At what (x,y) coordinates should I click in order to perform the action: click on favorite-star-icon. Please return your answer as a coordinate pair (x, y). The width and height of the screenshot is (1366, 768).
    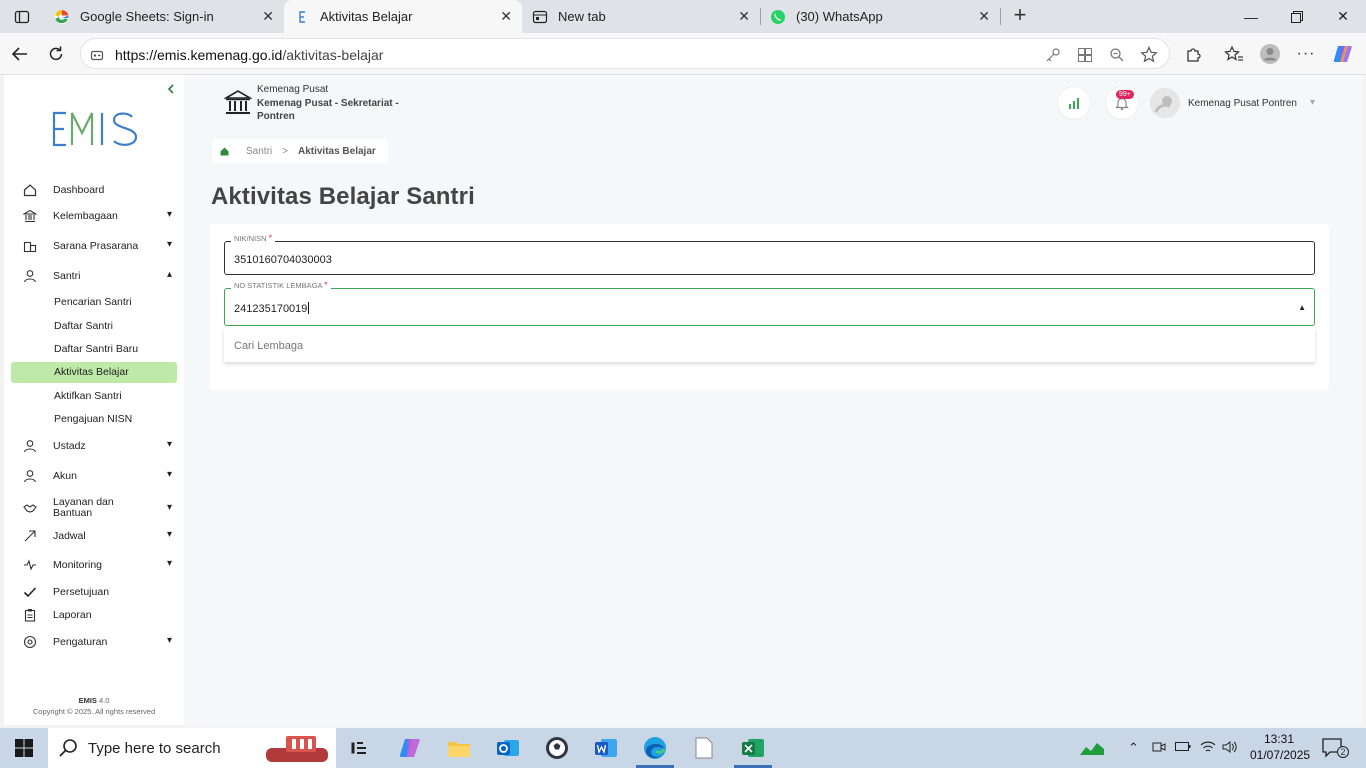
    Looking at the image, I should click on (1149, 55).